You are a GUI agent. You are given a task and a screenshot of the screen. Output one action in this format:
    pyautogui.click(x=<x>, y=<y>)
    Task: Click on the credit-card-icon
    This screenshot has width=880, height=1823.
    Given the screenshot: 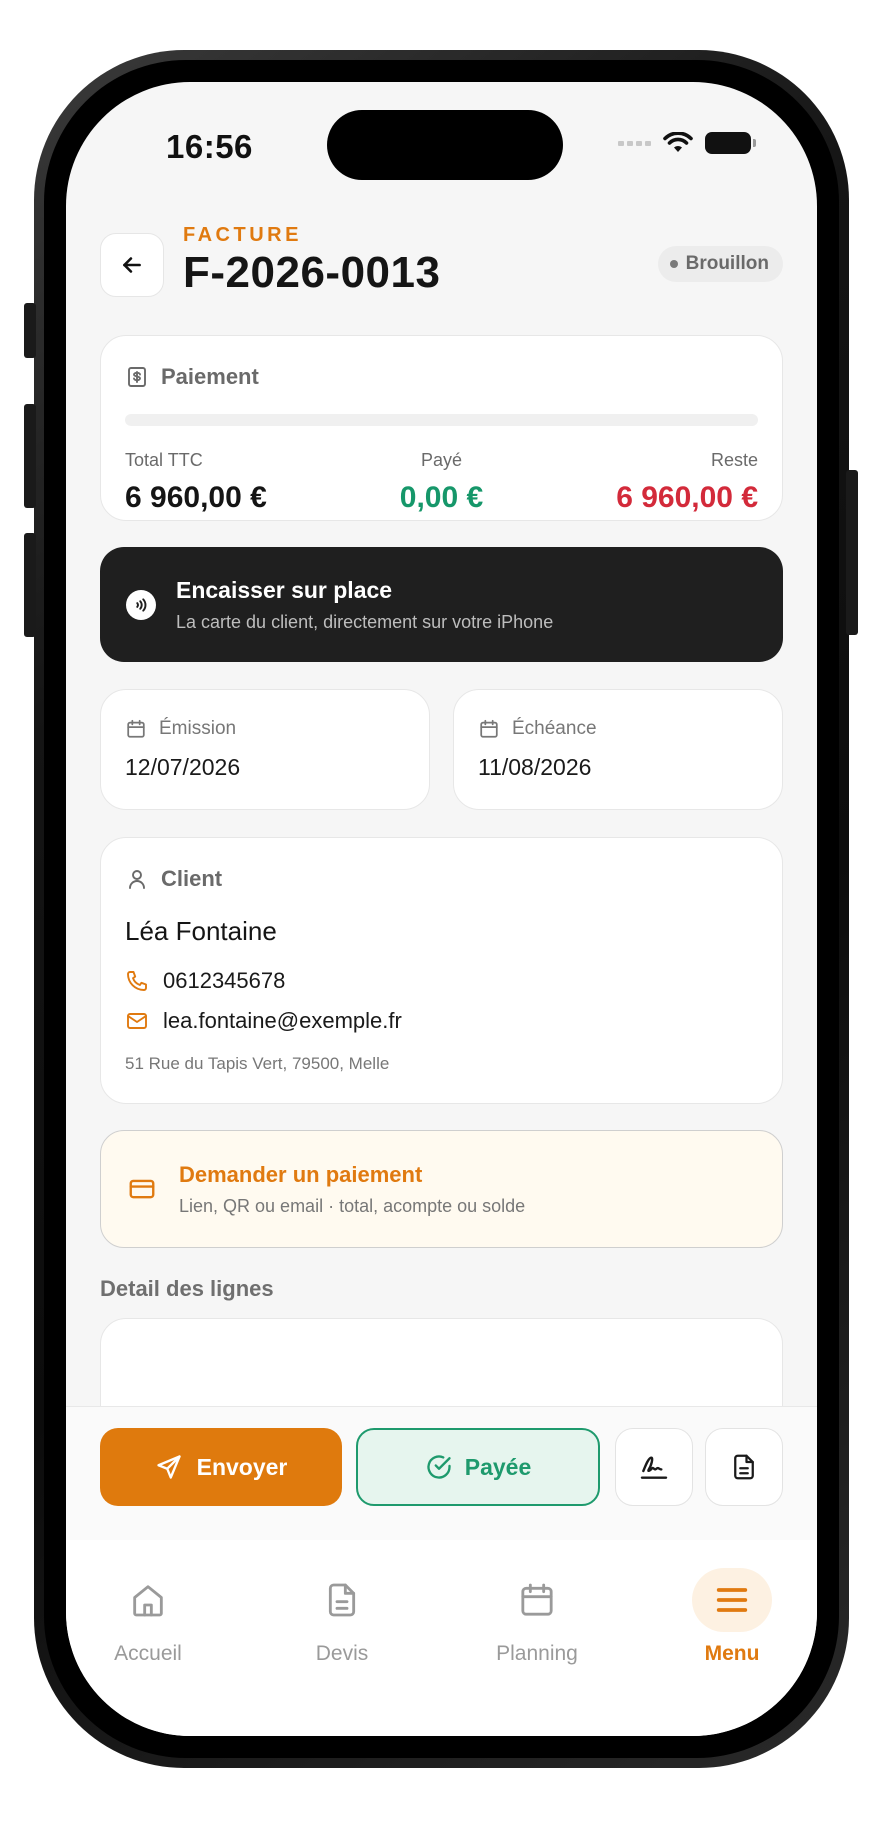 What is the action you would take?
    pyautogui.click(x=142, y=1189)
    